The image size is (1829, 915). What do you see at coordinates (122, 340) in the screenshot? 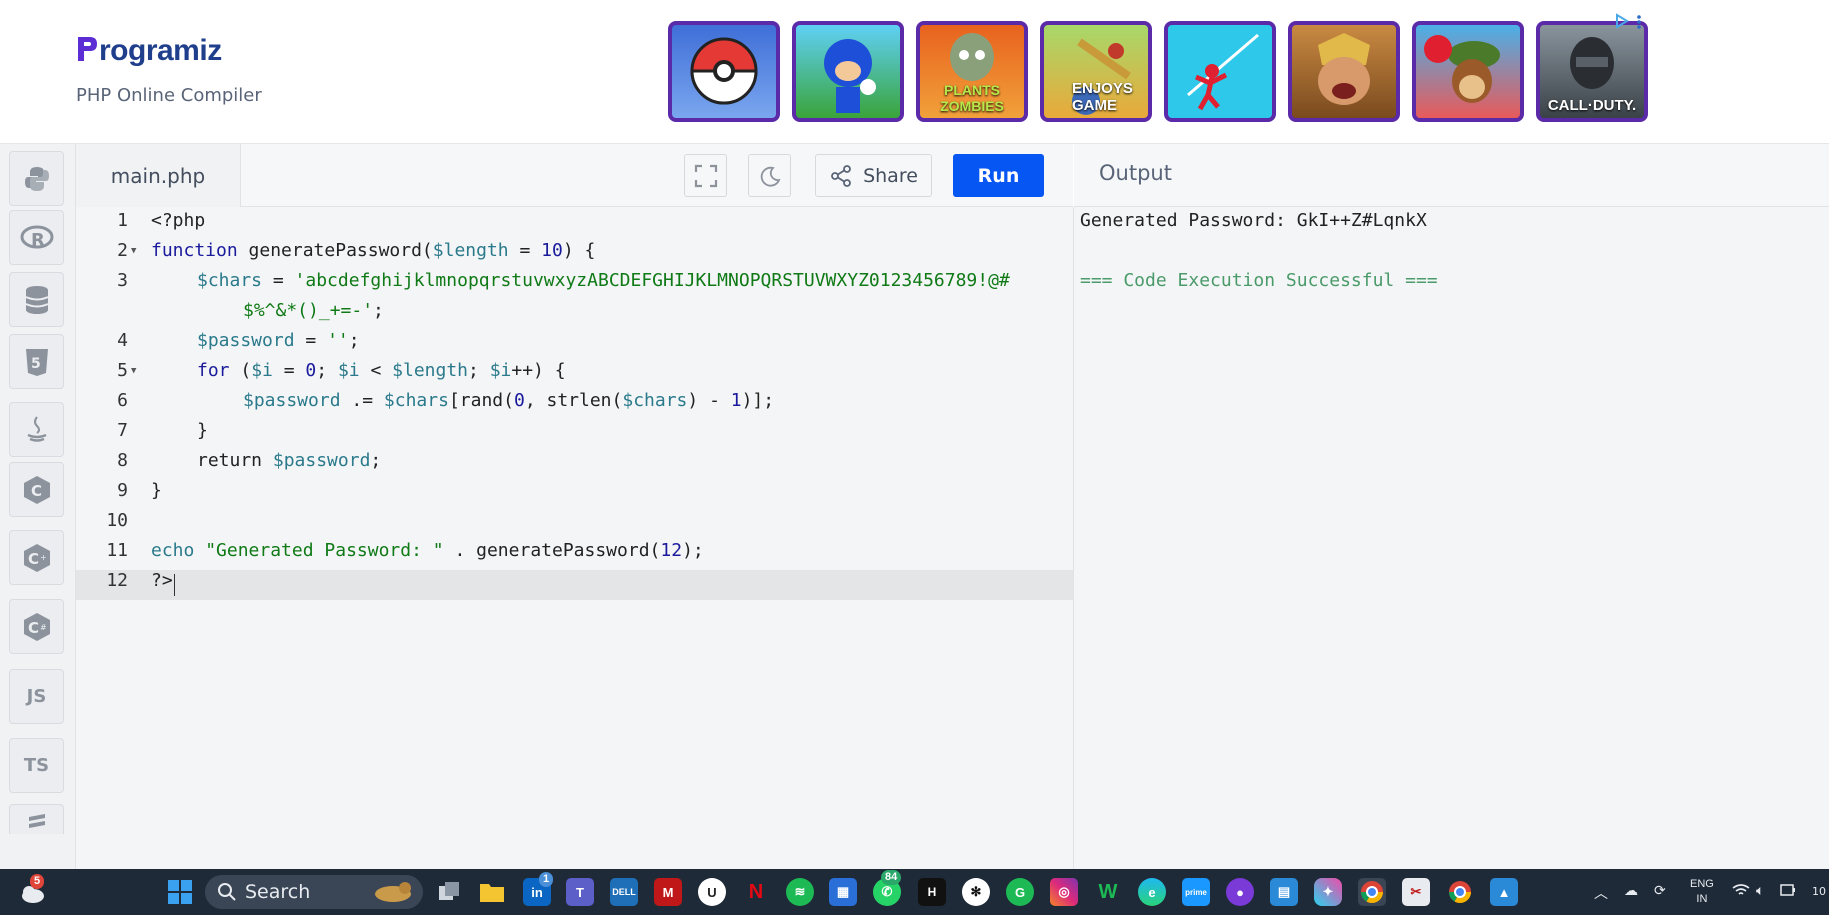
I see `line-number: 4` at bounding box center [122, 340].